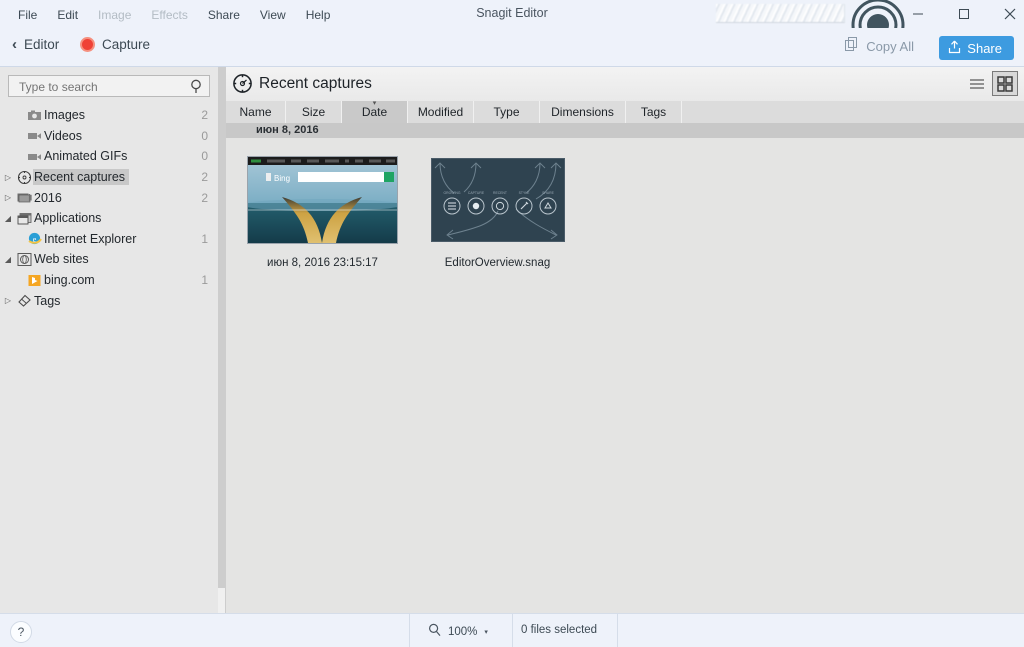 The width and height of the screenshot is (1024, 647). I want to click on menu-bar: File Edit Image Effects Share View Help, so click(174, 15).